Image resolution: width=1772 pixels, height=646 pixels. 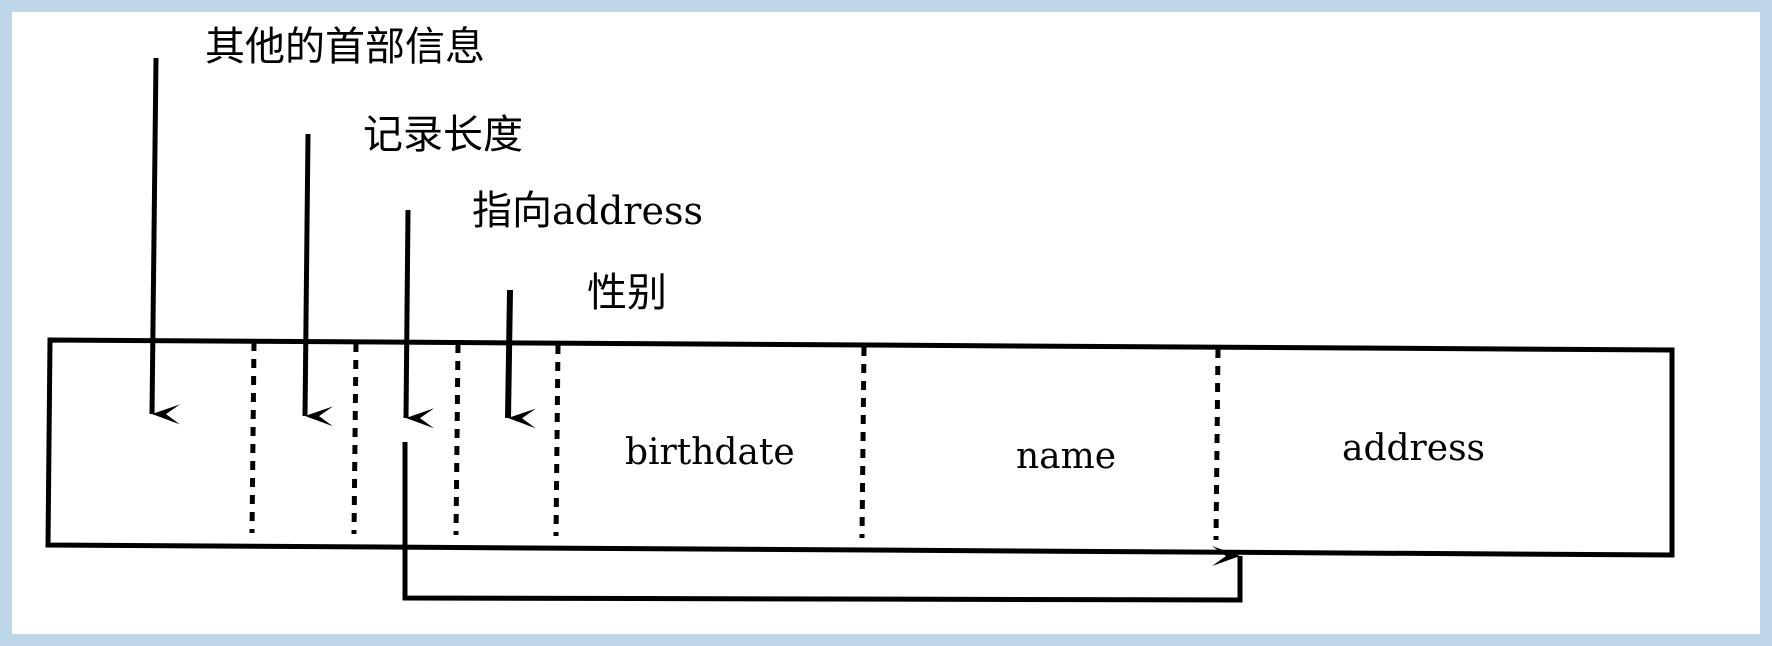 I want to click on label-pointer-target: address, so click(x=627, y=211).